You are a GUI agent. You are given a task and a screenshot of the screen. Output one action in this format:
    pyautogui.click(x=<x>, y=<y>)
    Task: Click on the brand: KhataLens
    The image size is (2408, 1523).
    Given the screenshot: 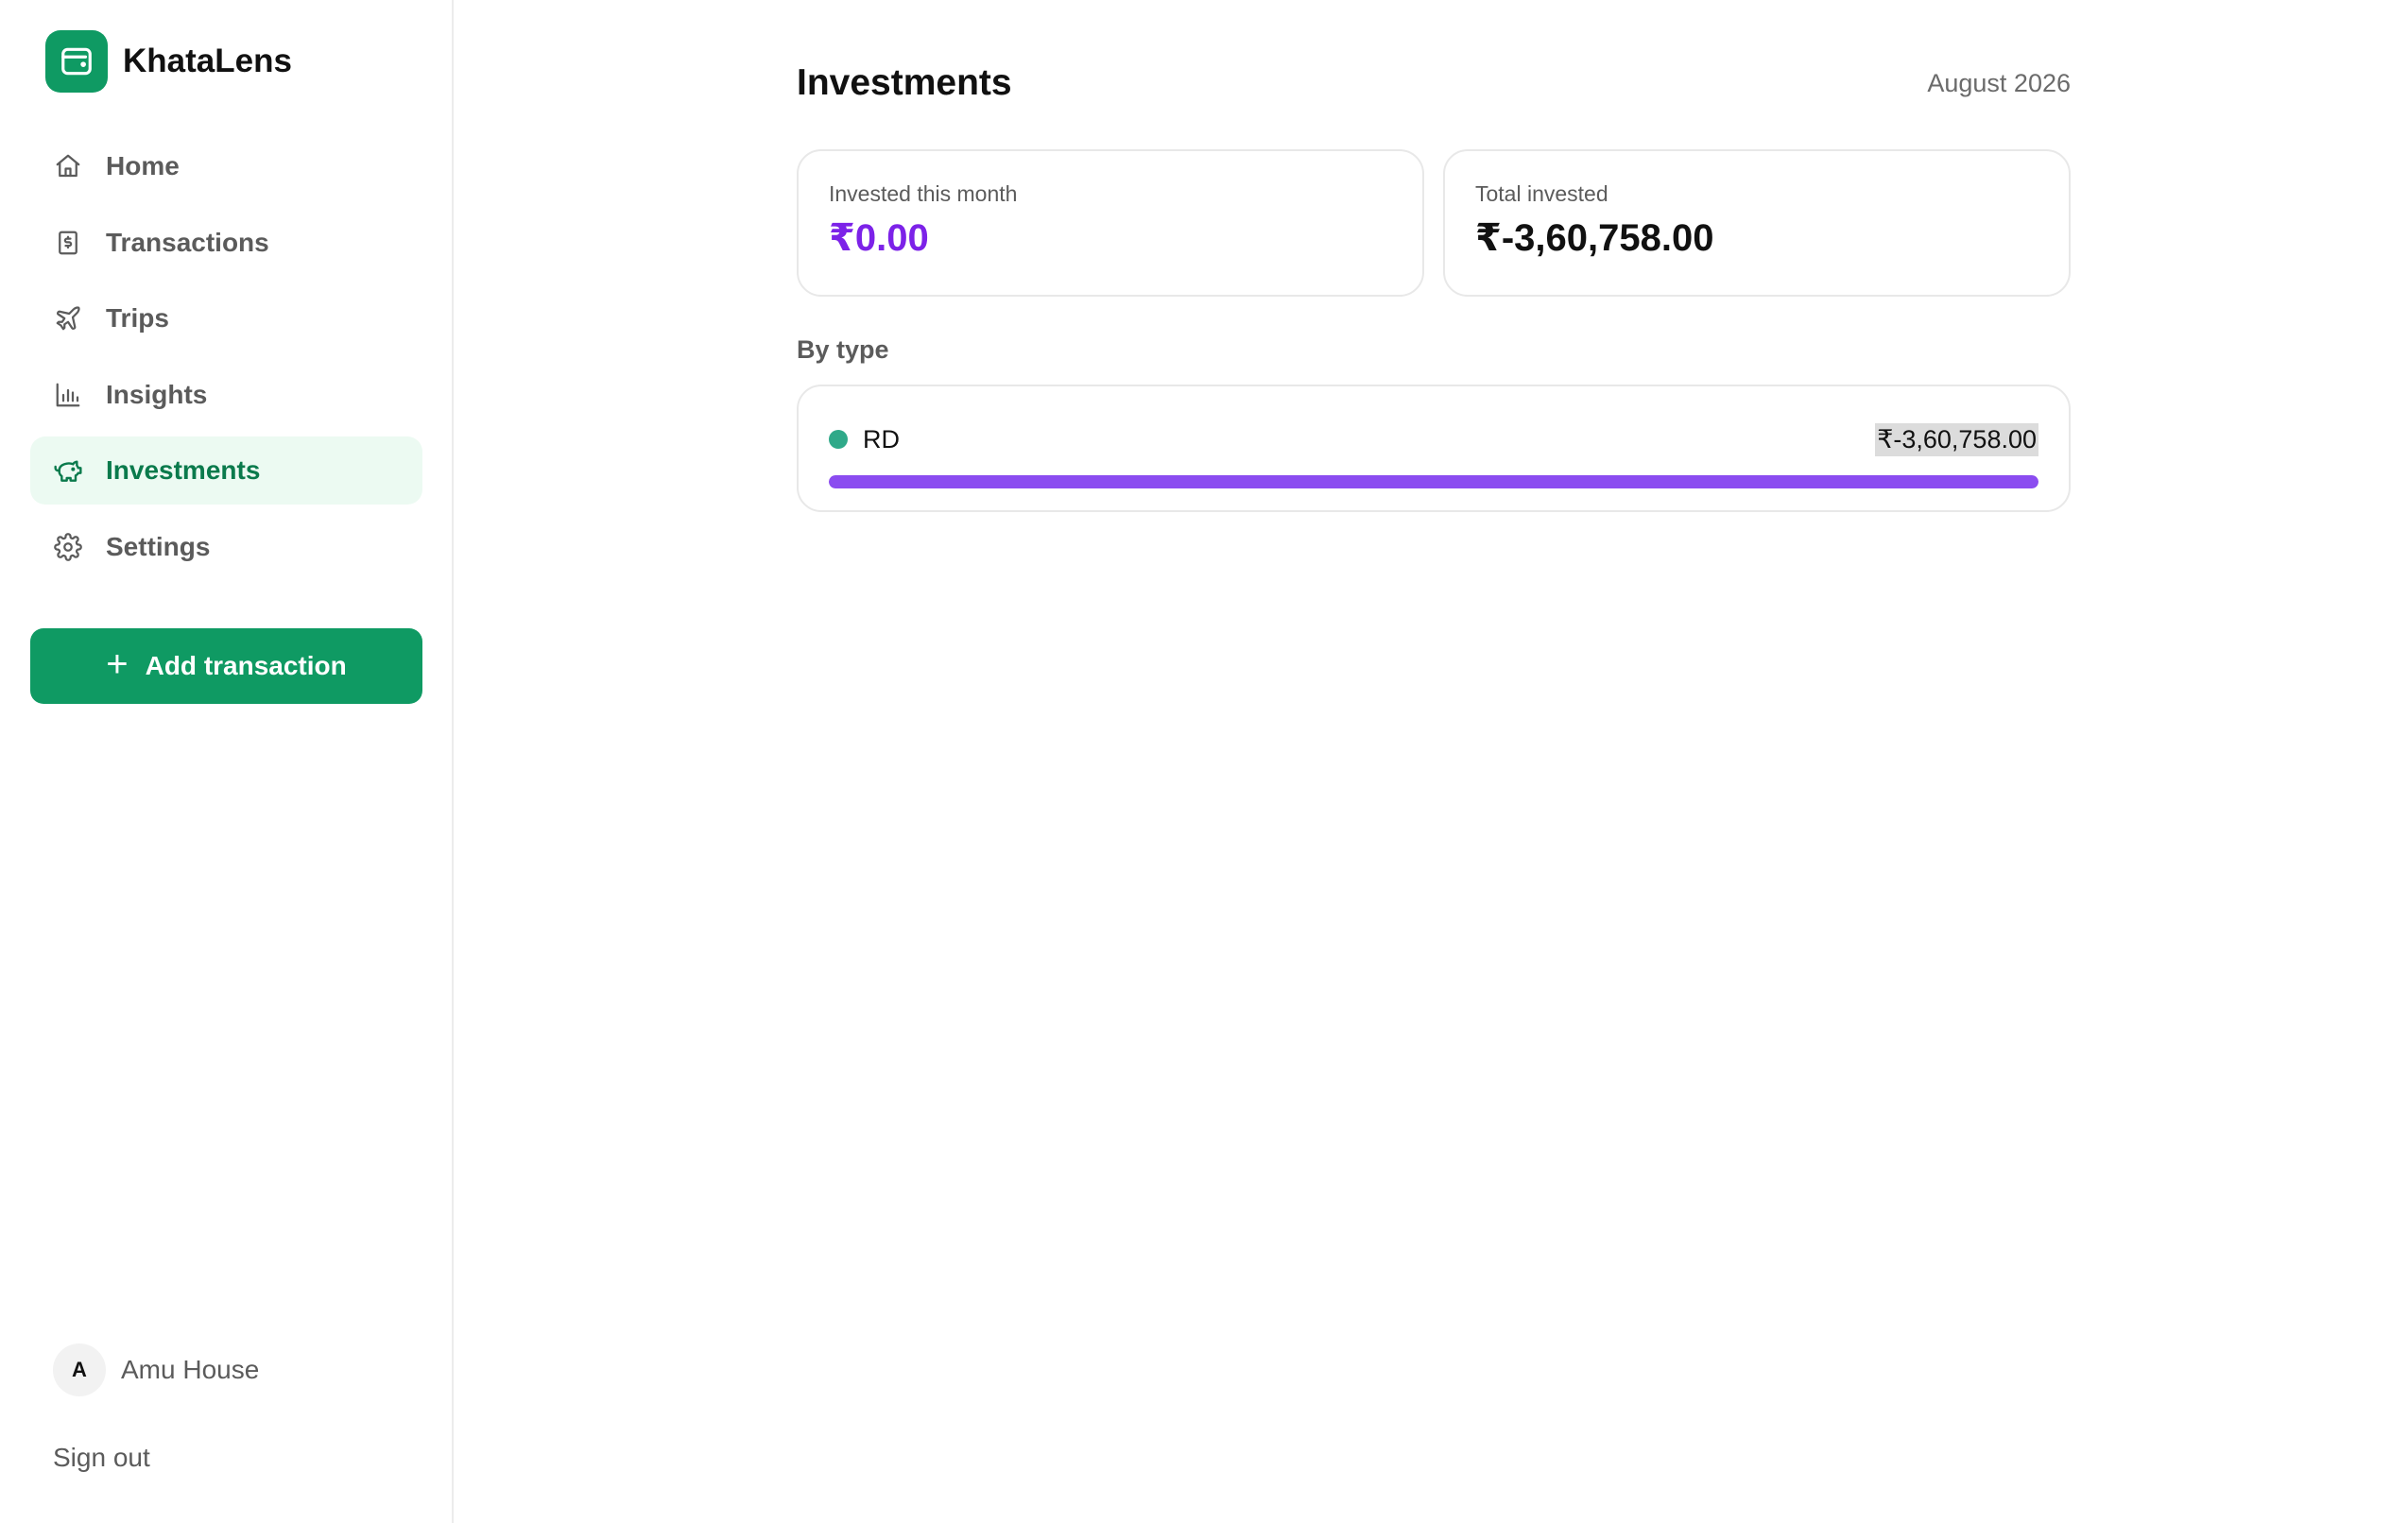 What is the action you would take?
    pyautogui.click(x=168, y=61)
    